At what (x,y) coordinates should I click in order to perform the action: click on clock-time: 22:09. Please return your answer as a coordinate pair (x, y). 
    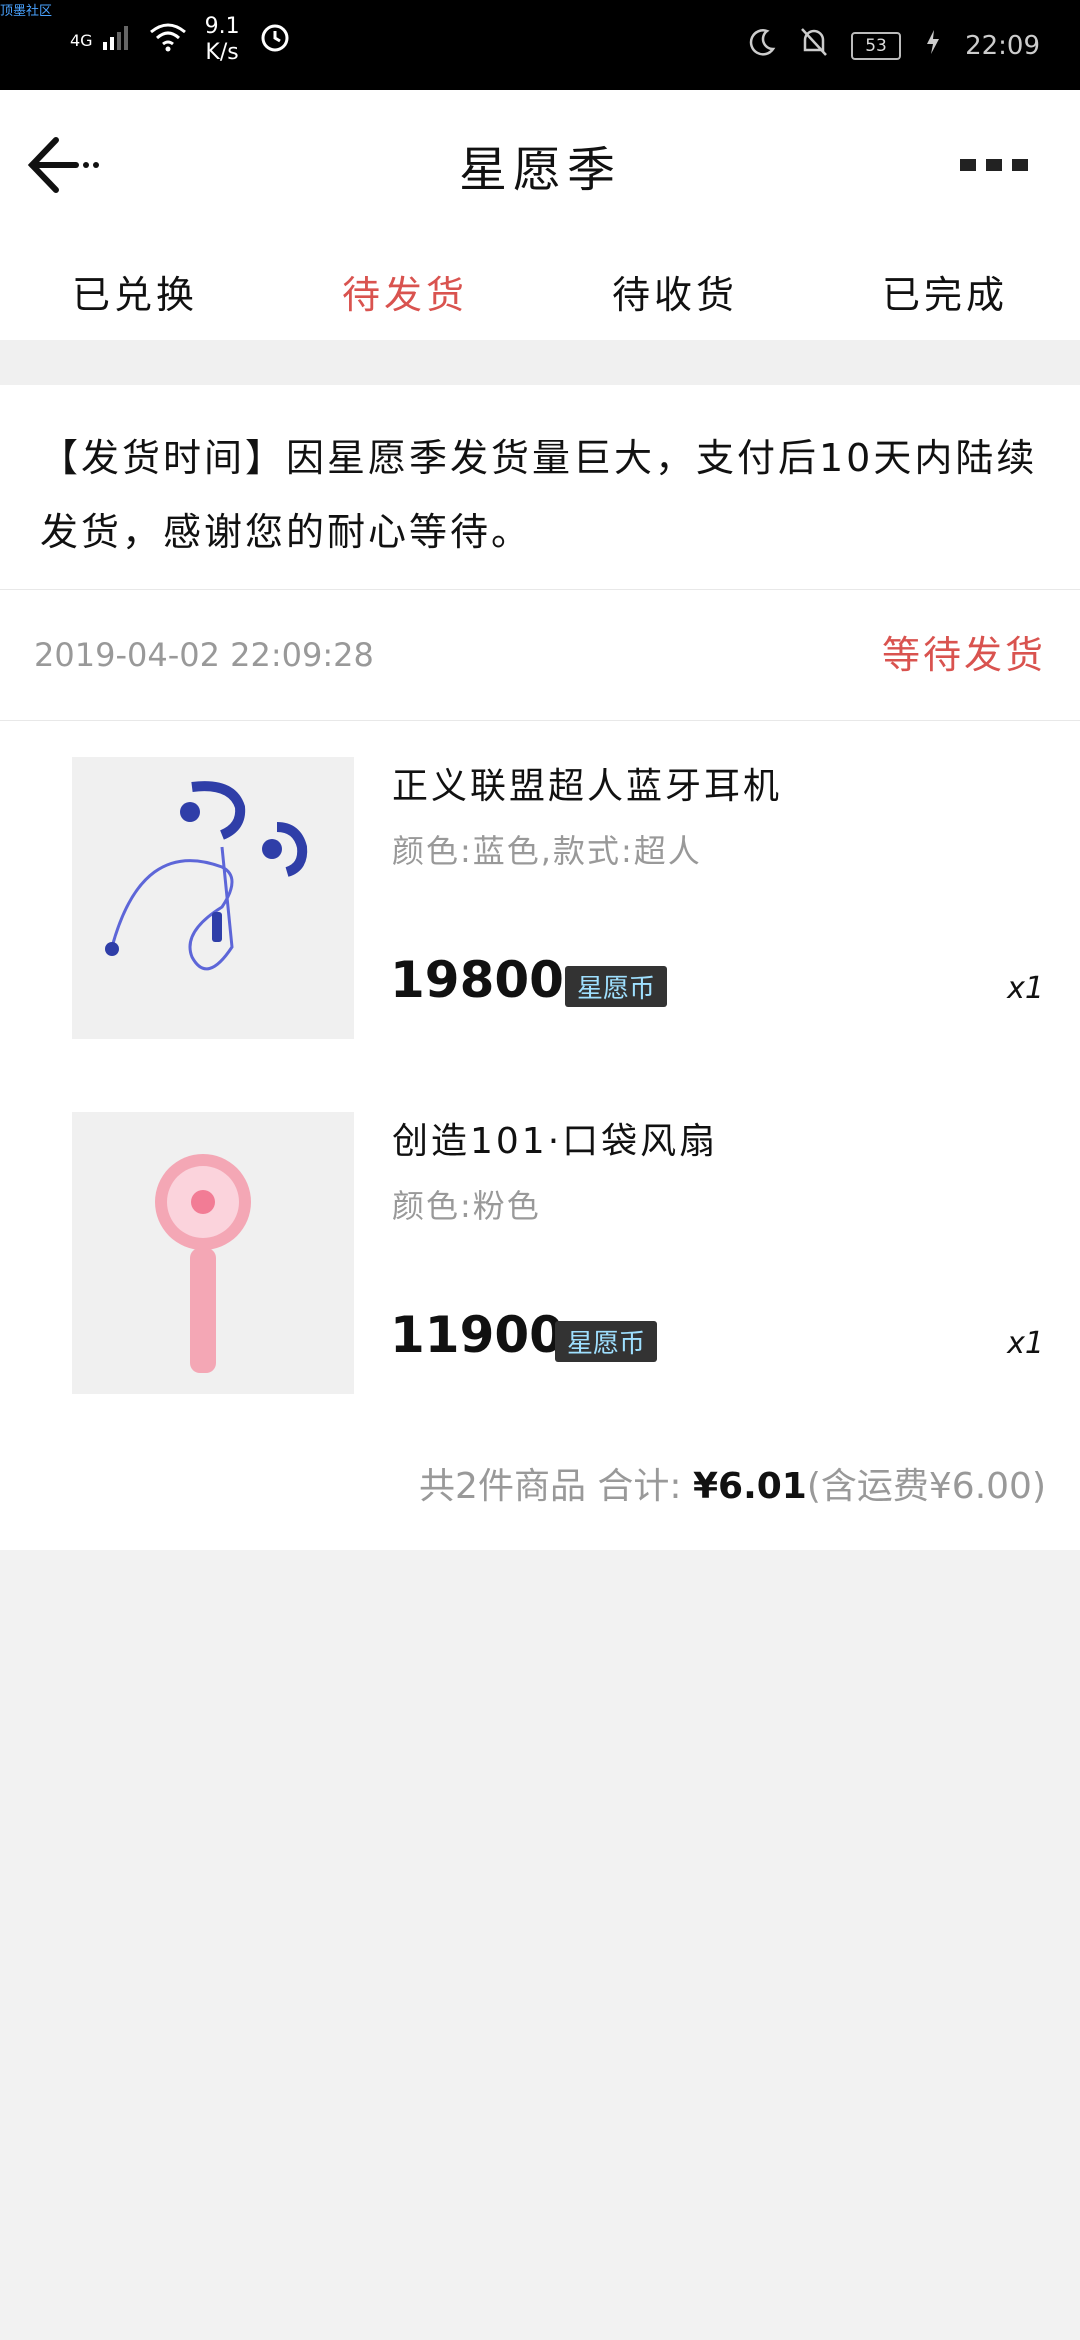
    Looking at the image, I should click on (1002, 45).